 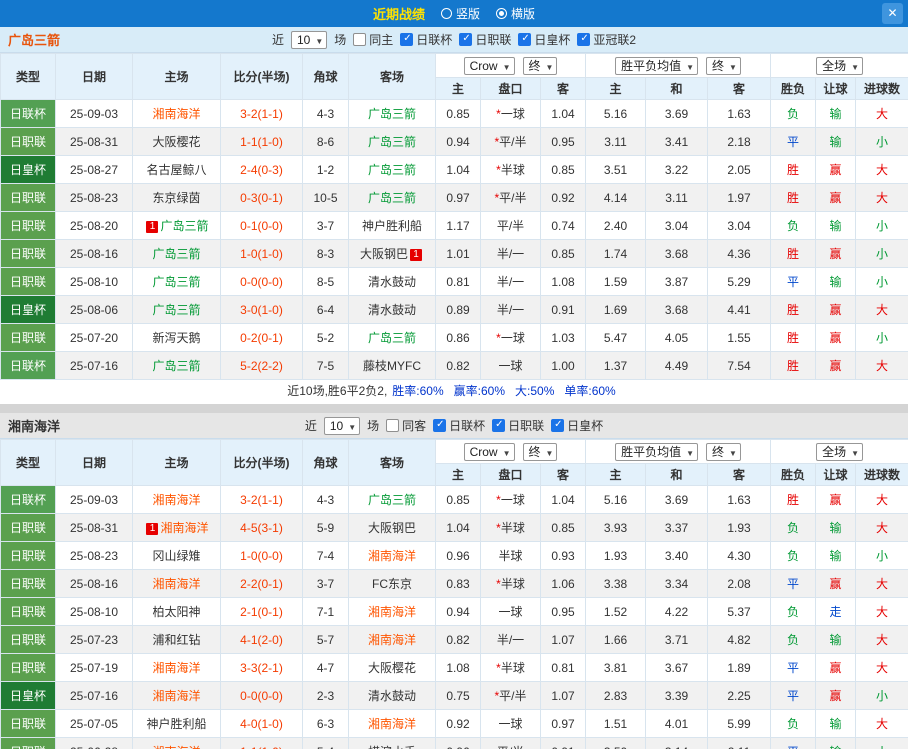 What do you see at coordinates (392, 527) in the screenshot?
I see `away-team-cell: 大阪钢巴` at bounding box center [392, 527].